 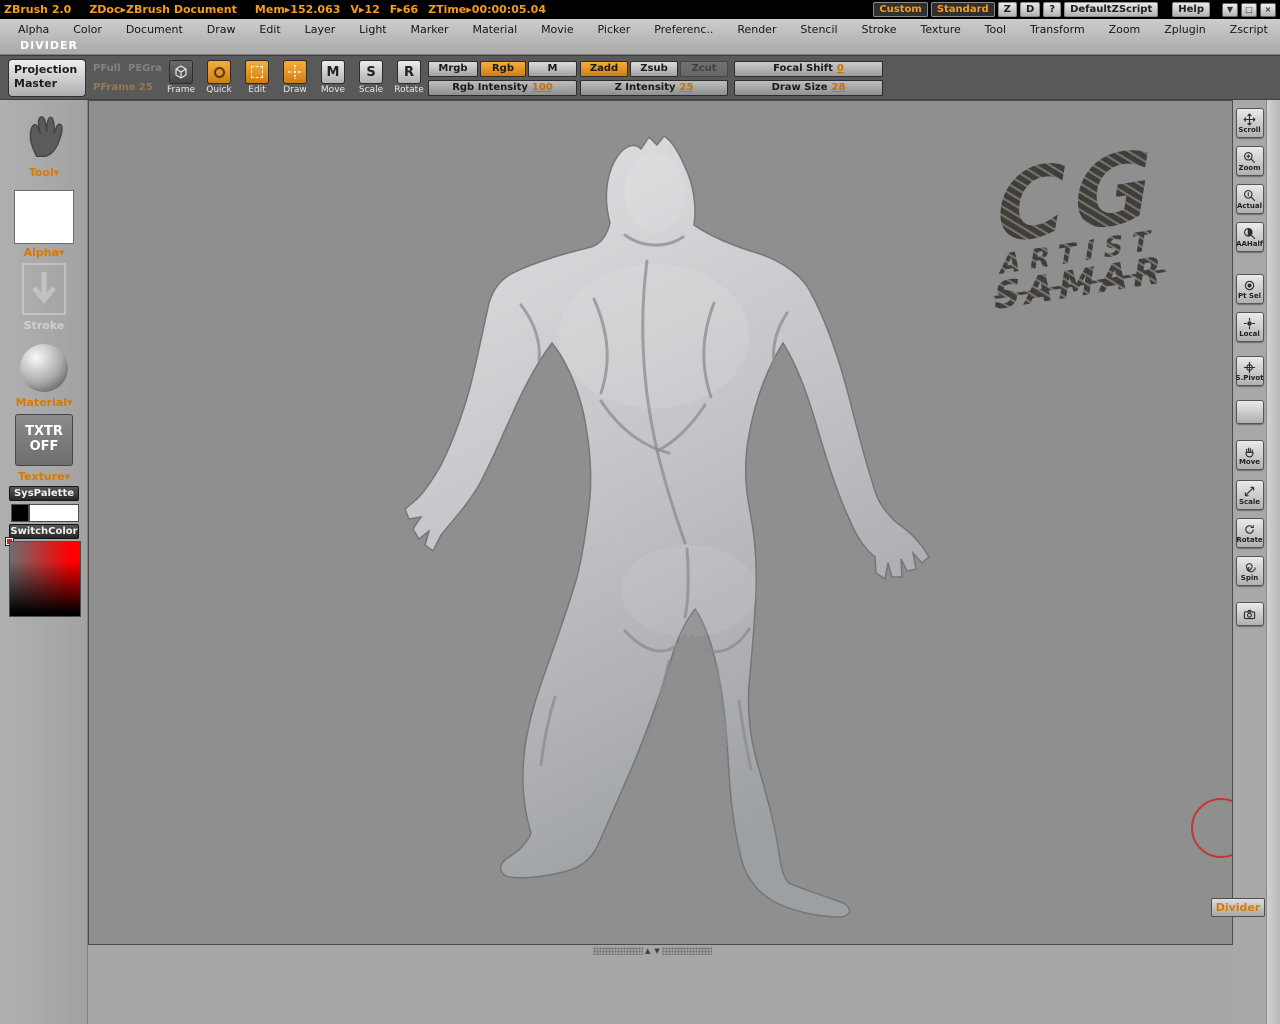 What do you see at coordinates (618, 951) in the screenshot?
I see `scroll-grip-left` at bounding box center [618, 951].